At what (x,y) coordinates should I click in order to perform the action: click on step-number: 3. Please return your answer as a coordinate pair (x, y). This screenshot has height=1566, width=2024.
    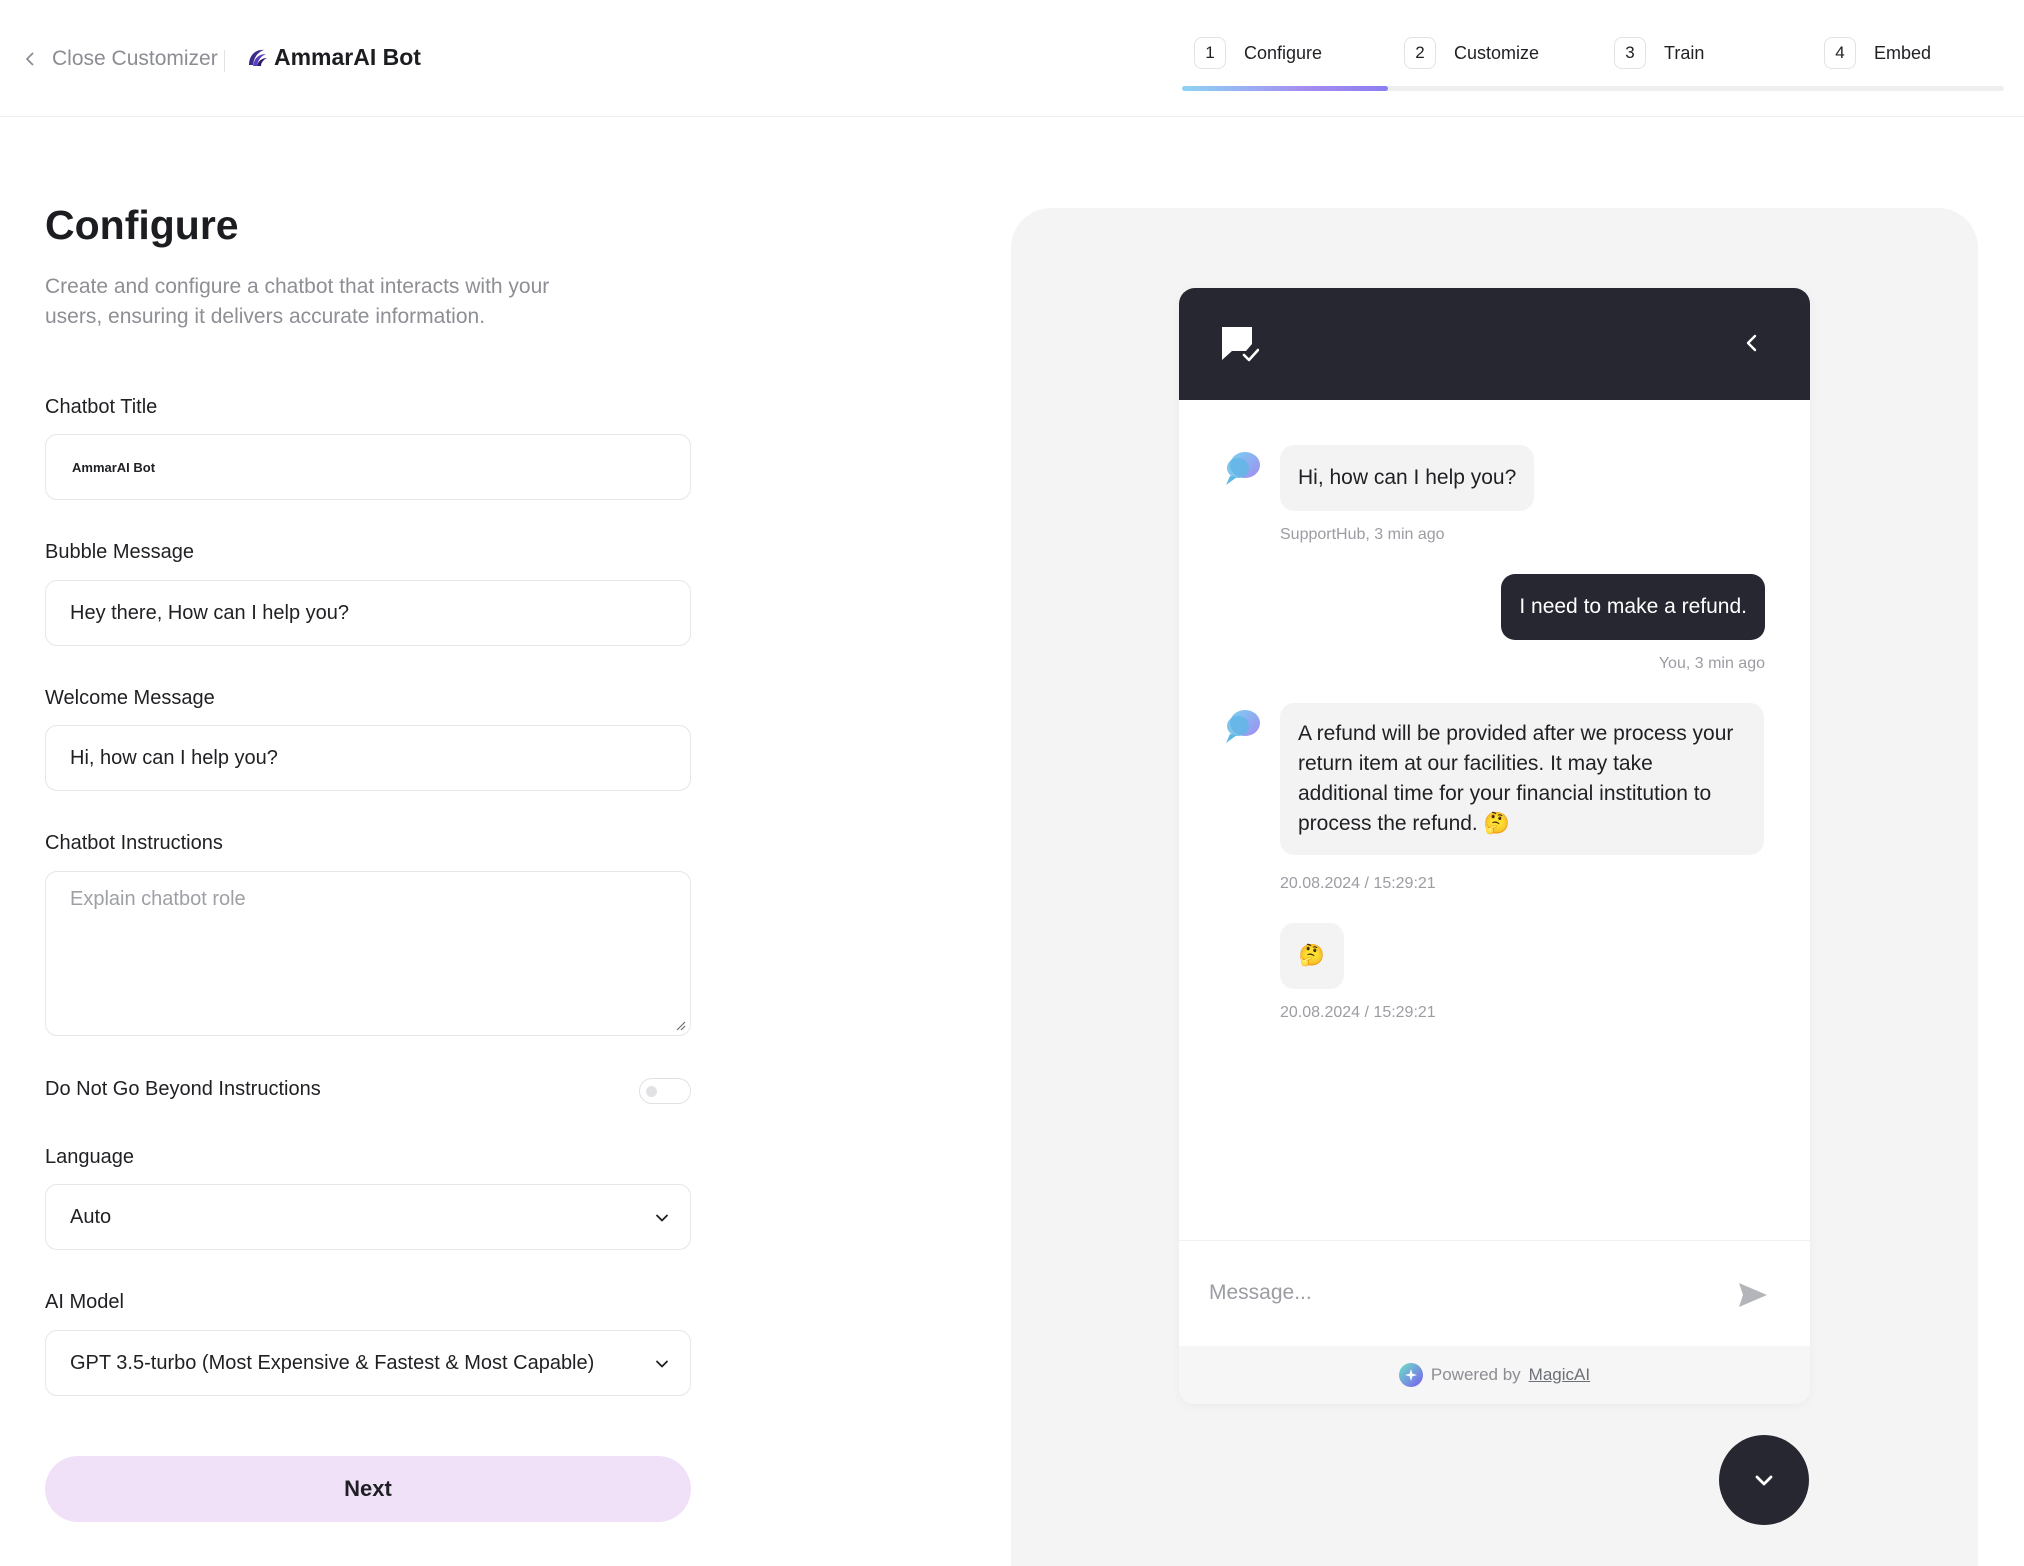
    Looking at the image, I should click on (1630, 53).